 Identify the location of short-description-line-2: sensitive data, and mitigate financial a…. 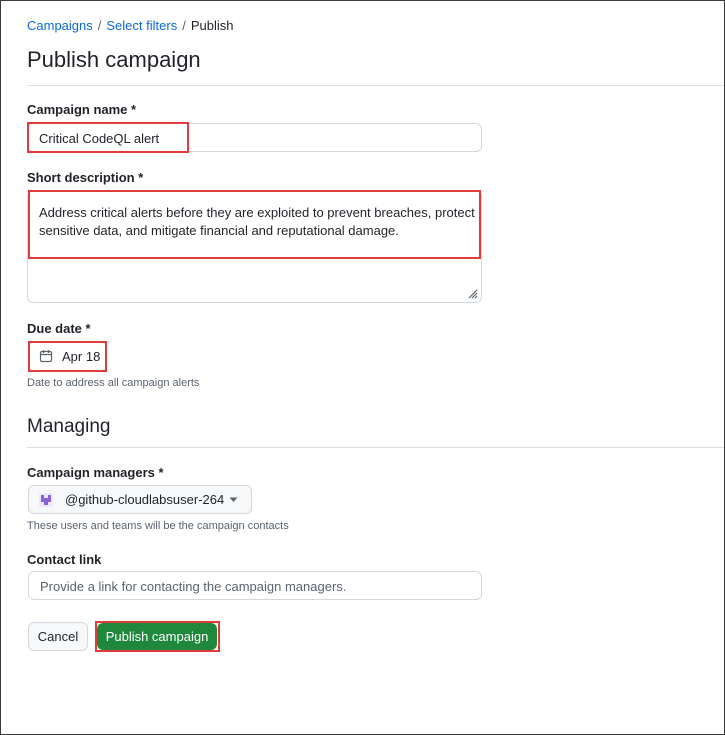
(219, 230).